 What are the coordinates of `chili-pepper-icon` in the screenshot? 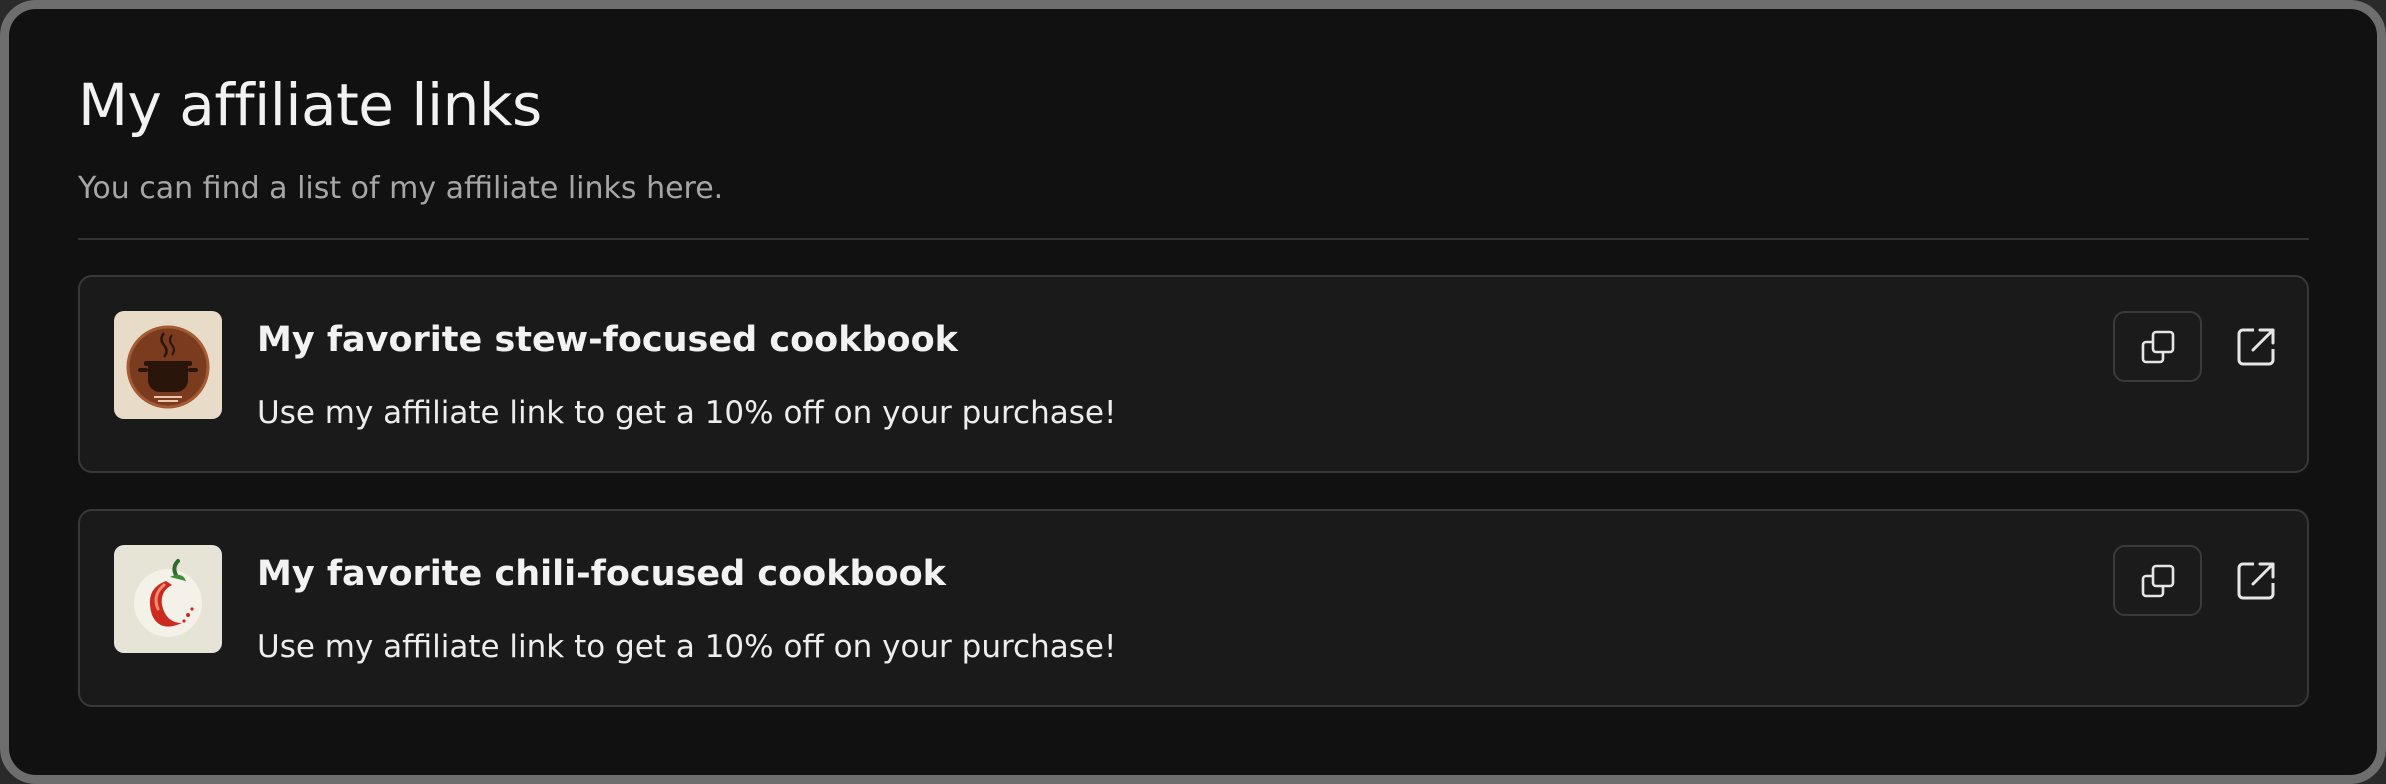 It's located at (168, 599).